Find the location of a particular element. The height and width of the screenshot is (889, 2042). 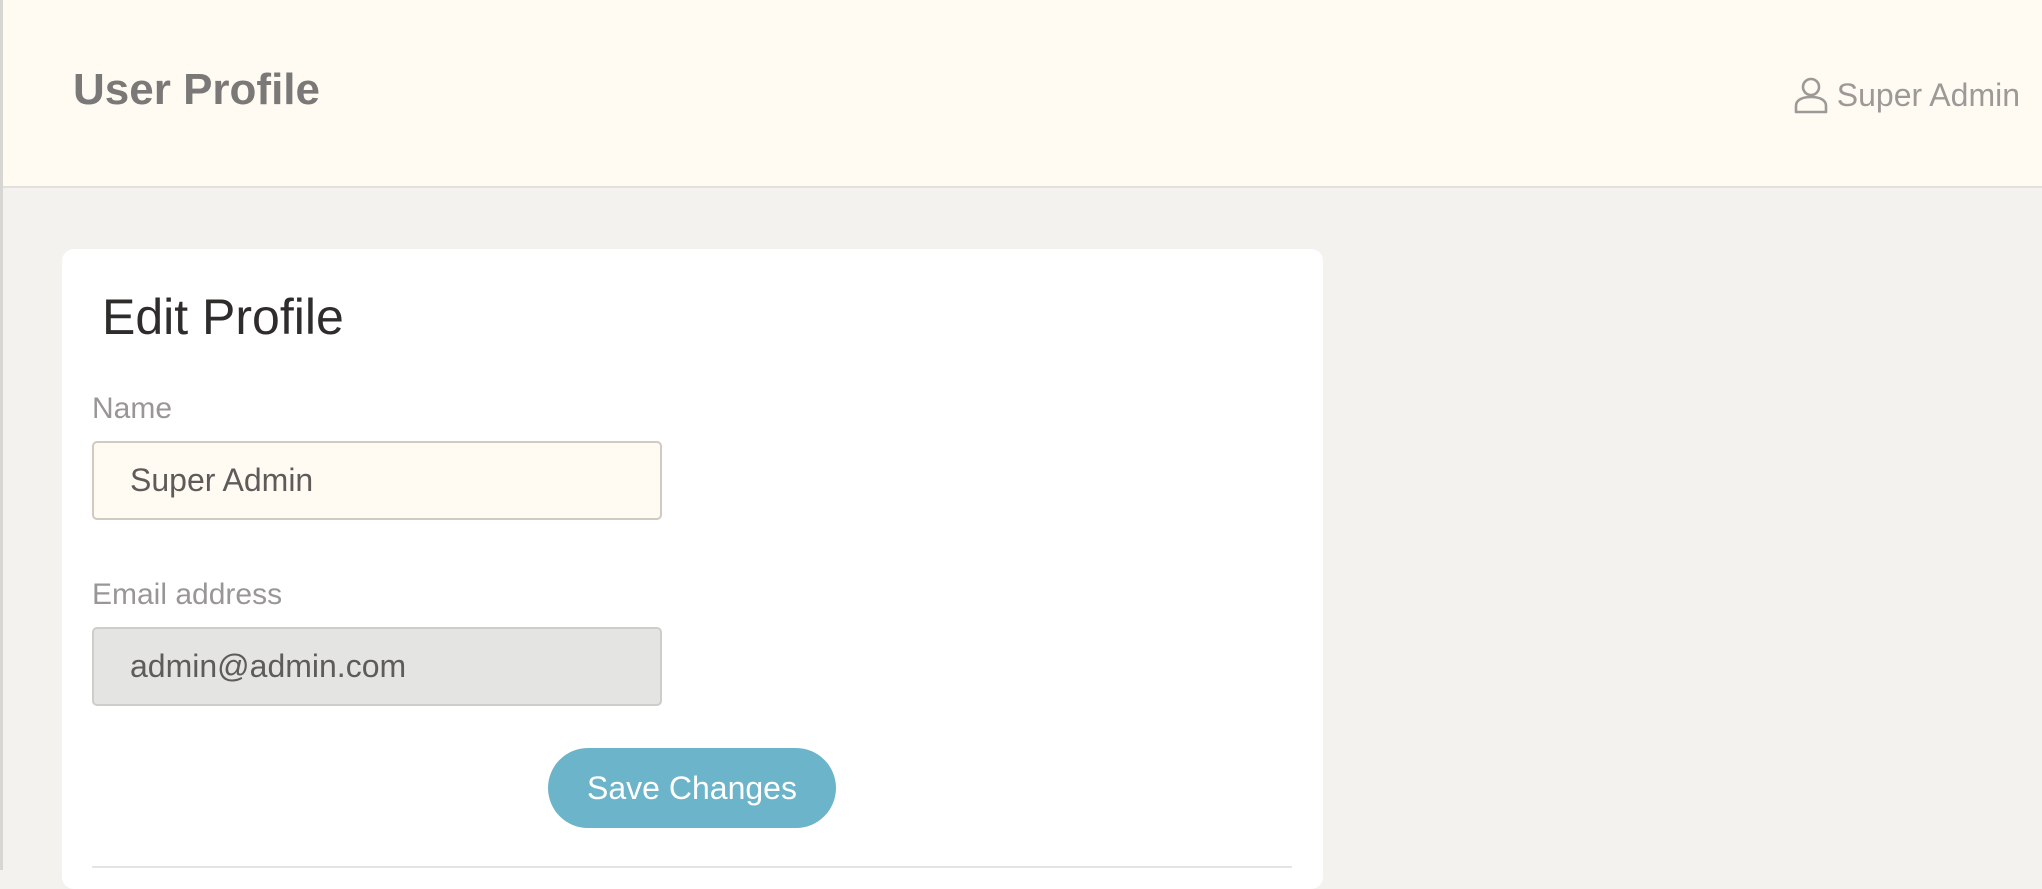

edit-profile-title: Edit Profile is located at coordinates (223, 317).